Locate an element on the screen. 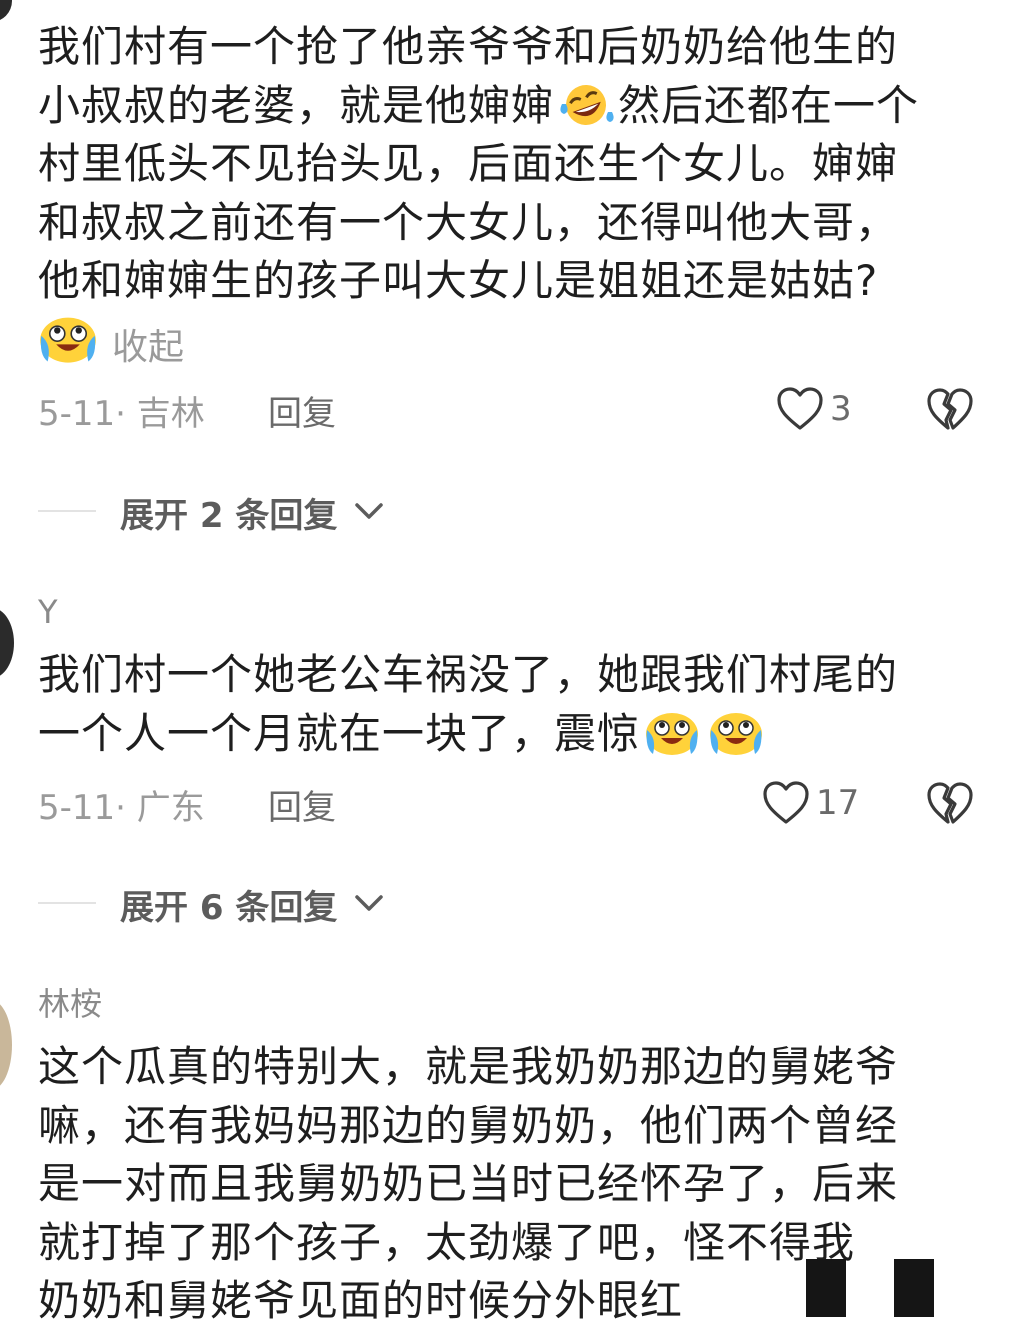 Image resolution: width=1026 pixels, height=1339 pixels. like-button: 17 is located at coordinates (810, 803).